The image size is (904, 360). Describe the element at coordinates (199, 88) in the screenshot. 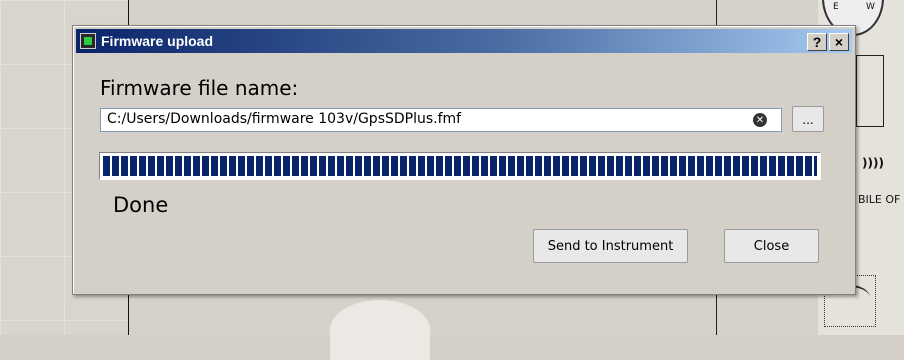

I see `file-name-label: Firmware file name:` at that location.